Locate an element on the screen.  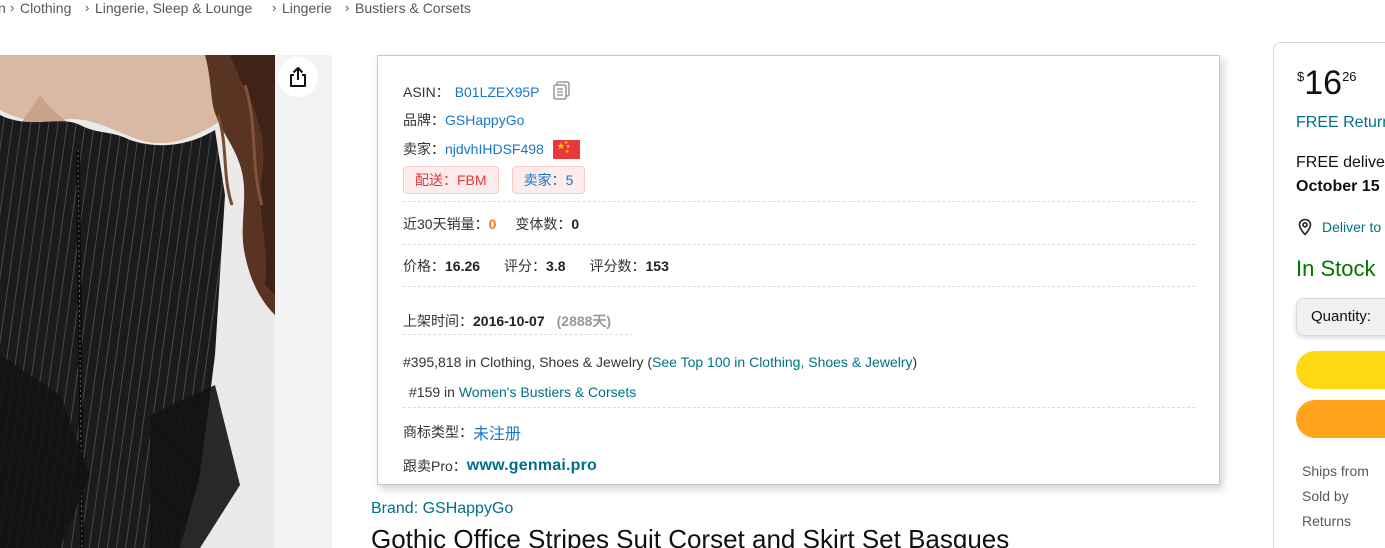
deliver-to-link: Deliver to is located at coordinates (1338, 227).